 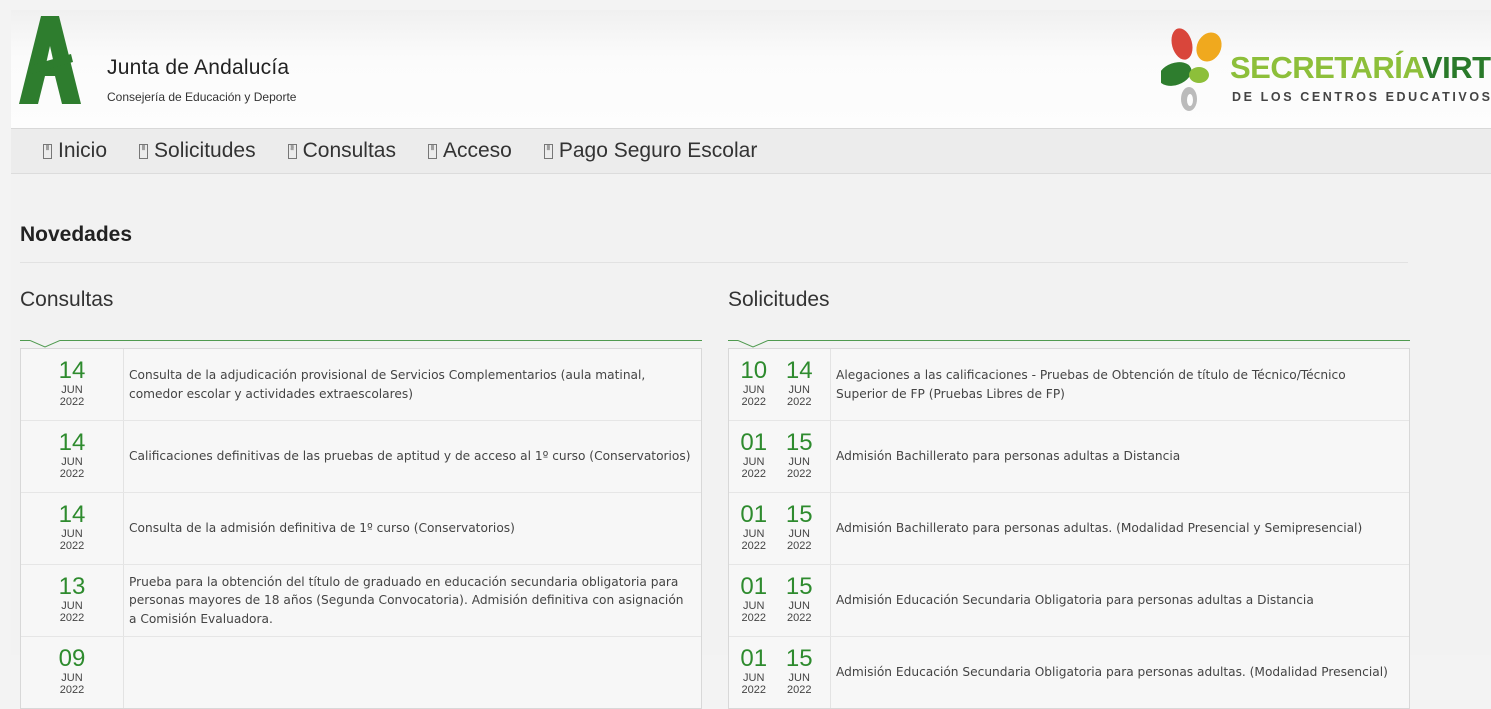 I want to click on solicitudes-title: Solicitudes, so click(x=779, y=299).